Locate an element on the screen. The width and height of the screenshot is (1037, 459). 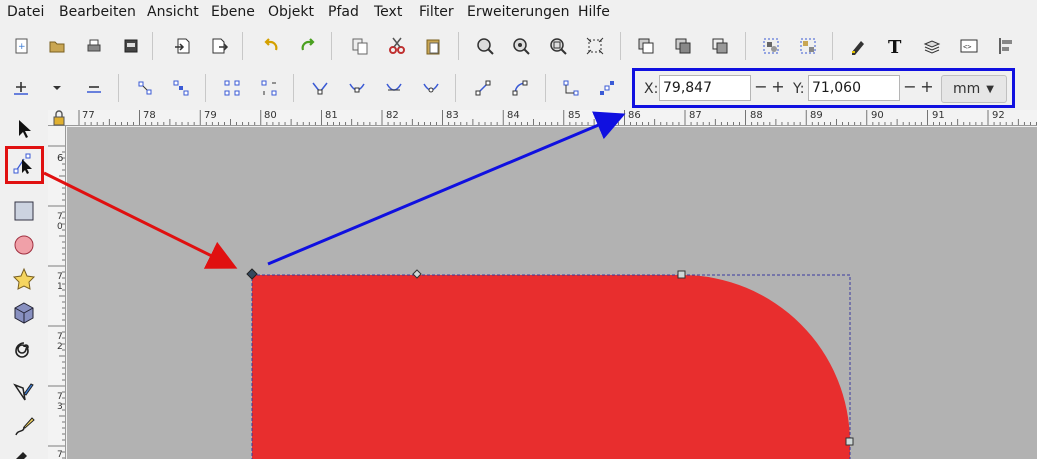
new-document-icon: + is located at coordinates (22, 46).